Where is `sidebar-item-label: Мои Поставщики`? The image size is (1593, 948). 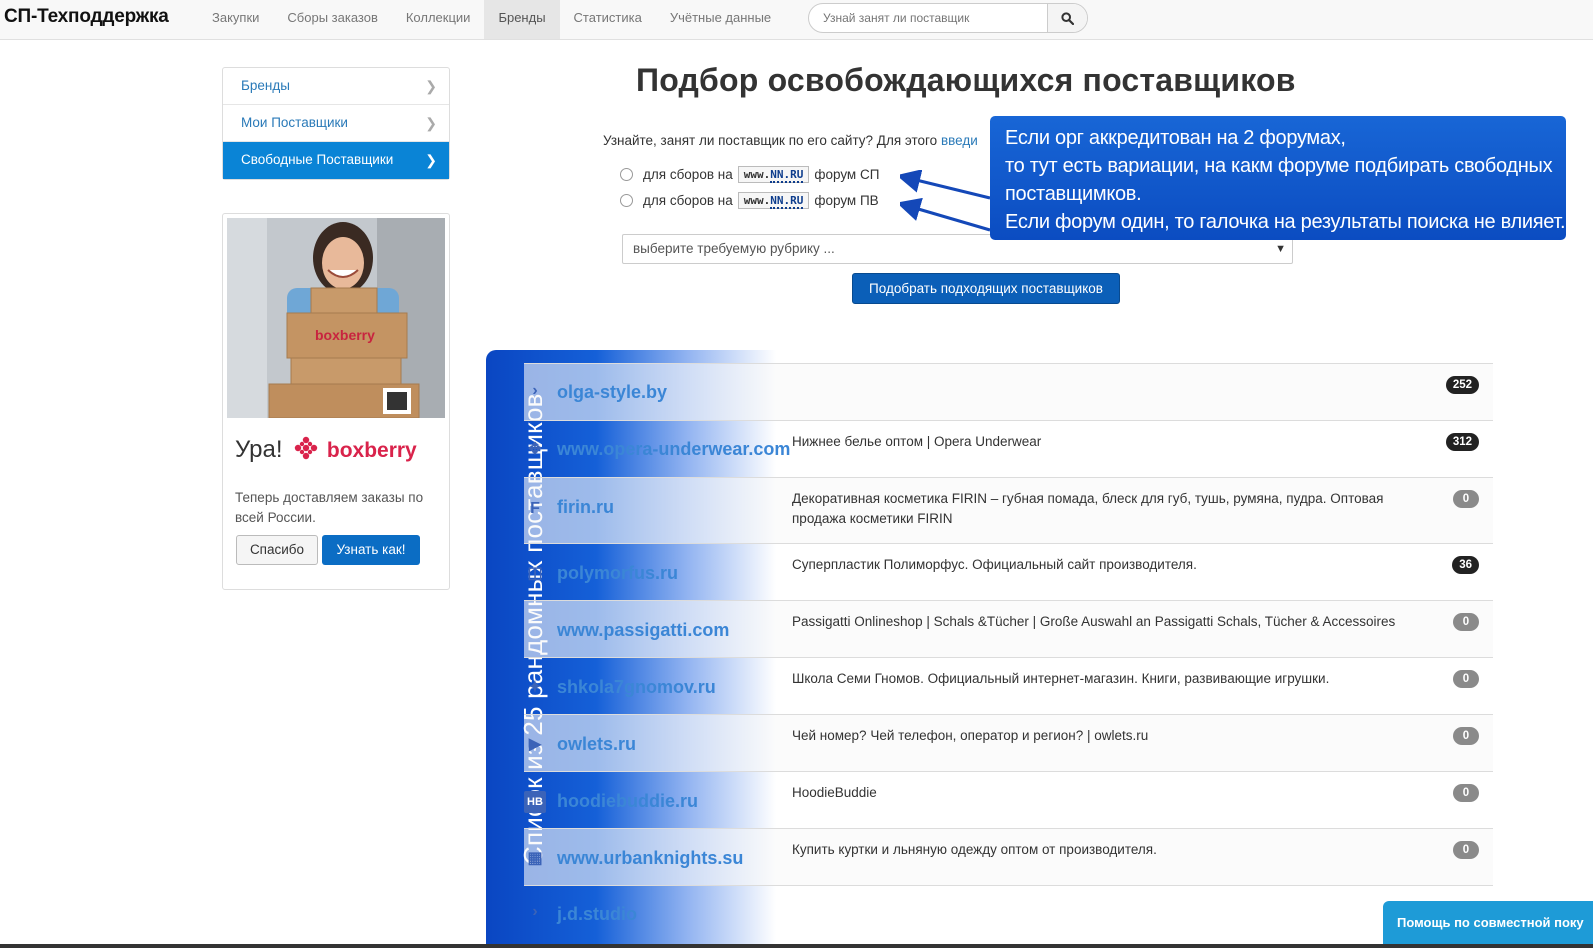 sidebar-item-label: Мои Поставщики is located at coordinates (294, 122).